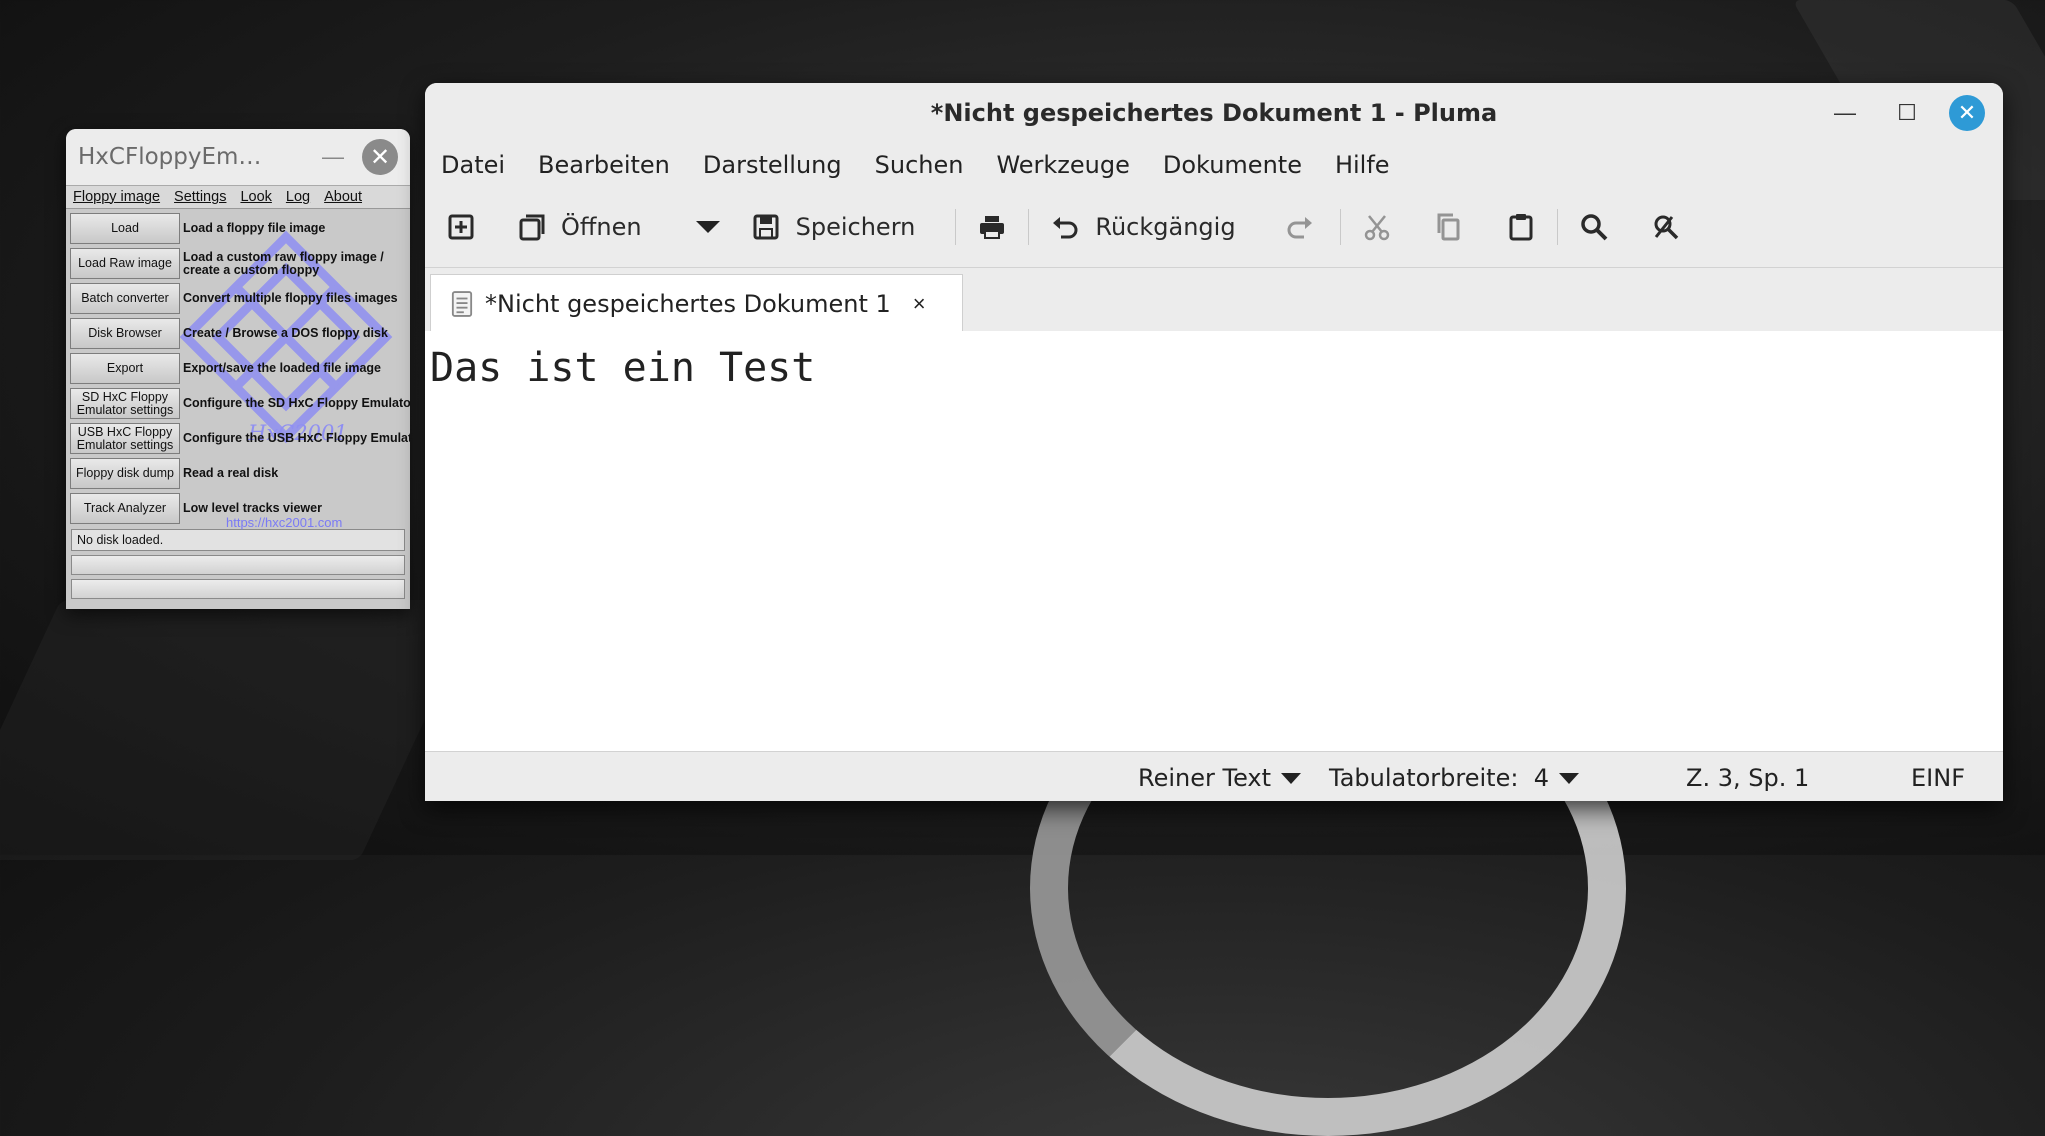 Image resolution: width=2045 pixels, height=1136 pixels. What do you see at coordinates (601, 227) in the screenshot?
I see `open-label: Öffnen` at bounding box center [601, 227].